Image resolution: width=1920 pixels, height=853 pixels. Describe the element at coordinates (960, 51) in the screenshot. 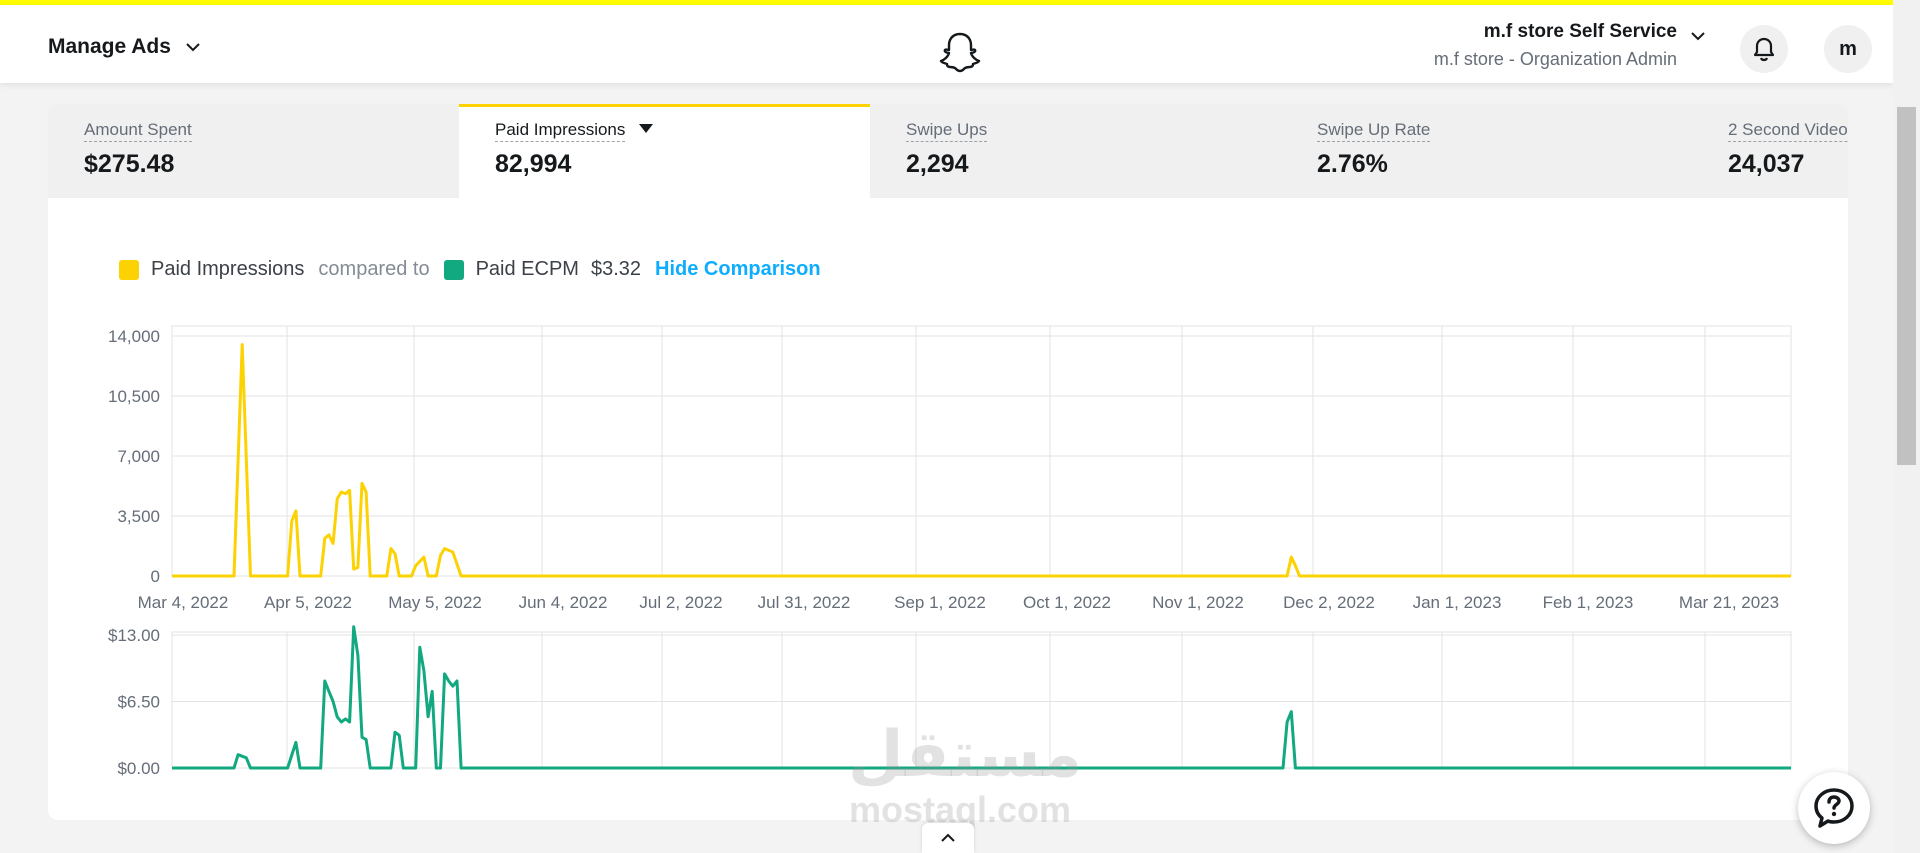

I see `snapchat-ghost-icon` at that location.